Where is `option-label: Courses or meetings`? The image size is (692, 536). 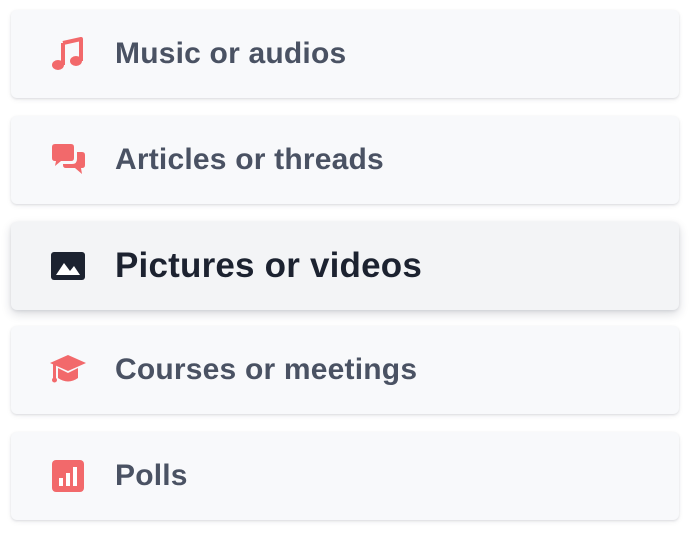
option-label: Courses or meetings is located at coordinates (266, 369).